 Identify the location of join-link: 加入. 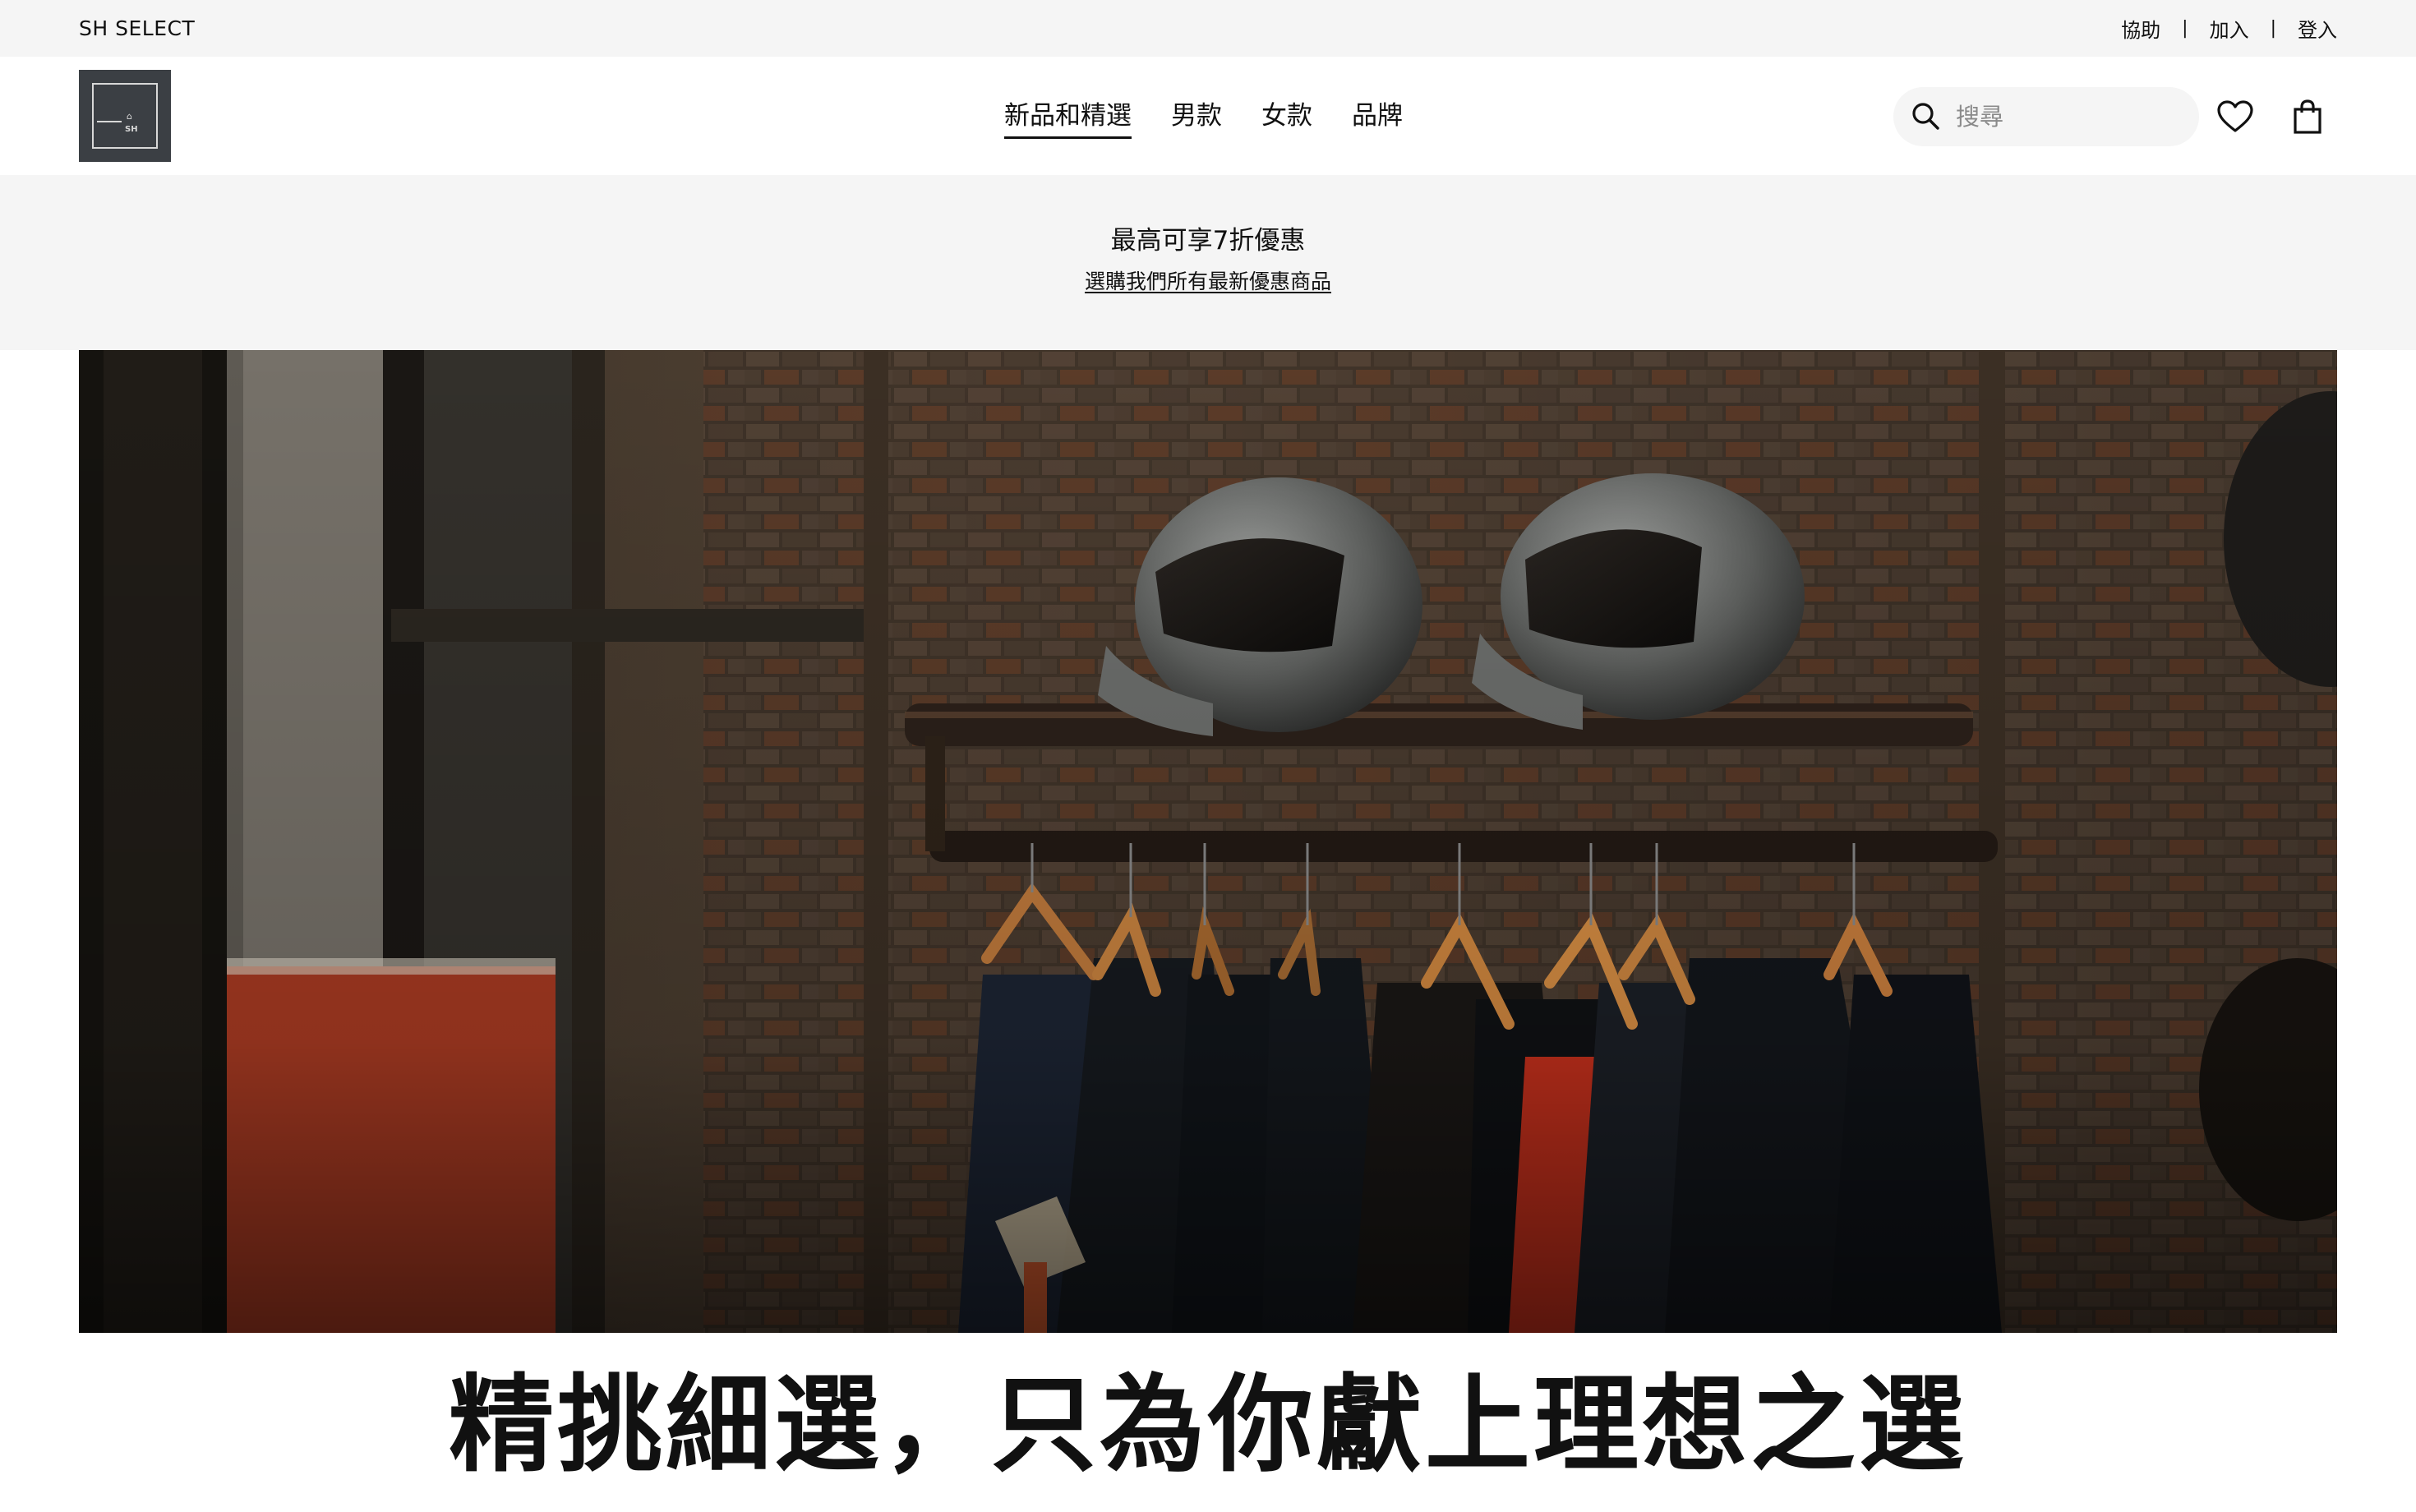
(2230, 29).